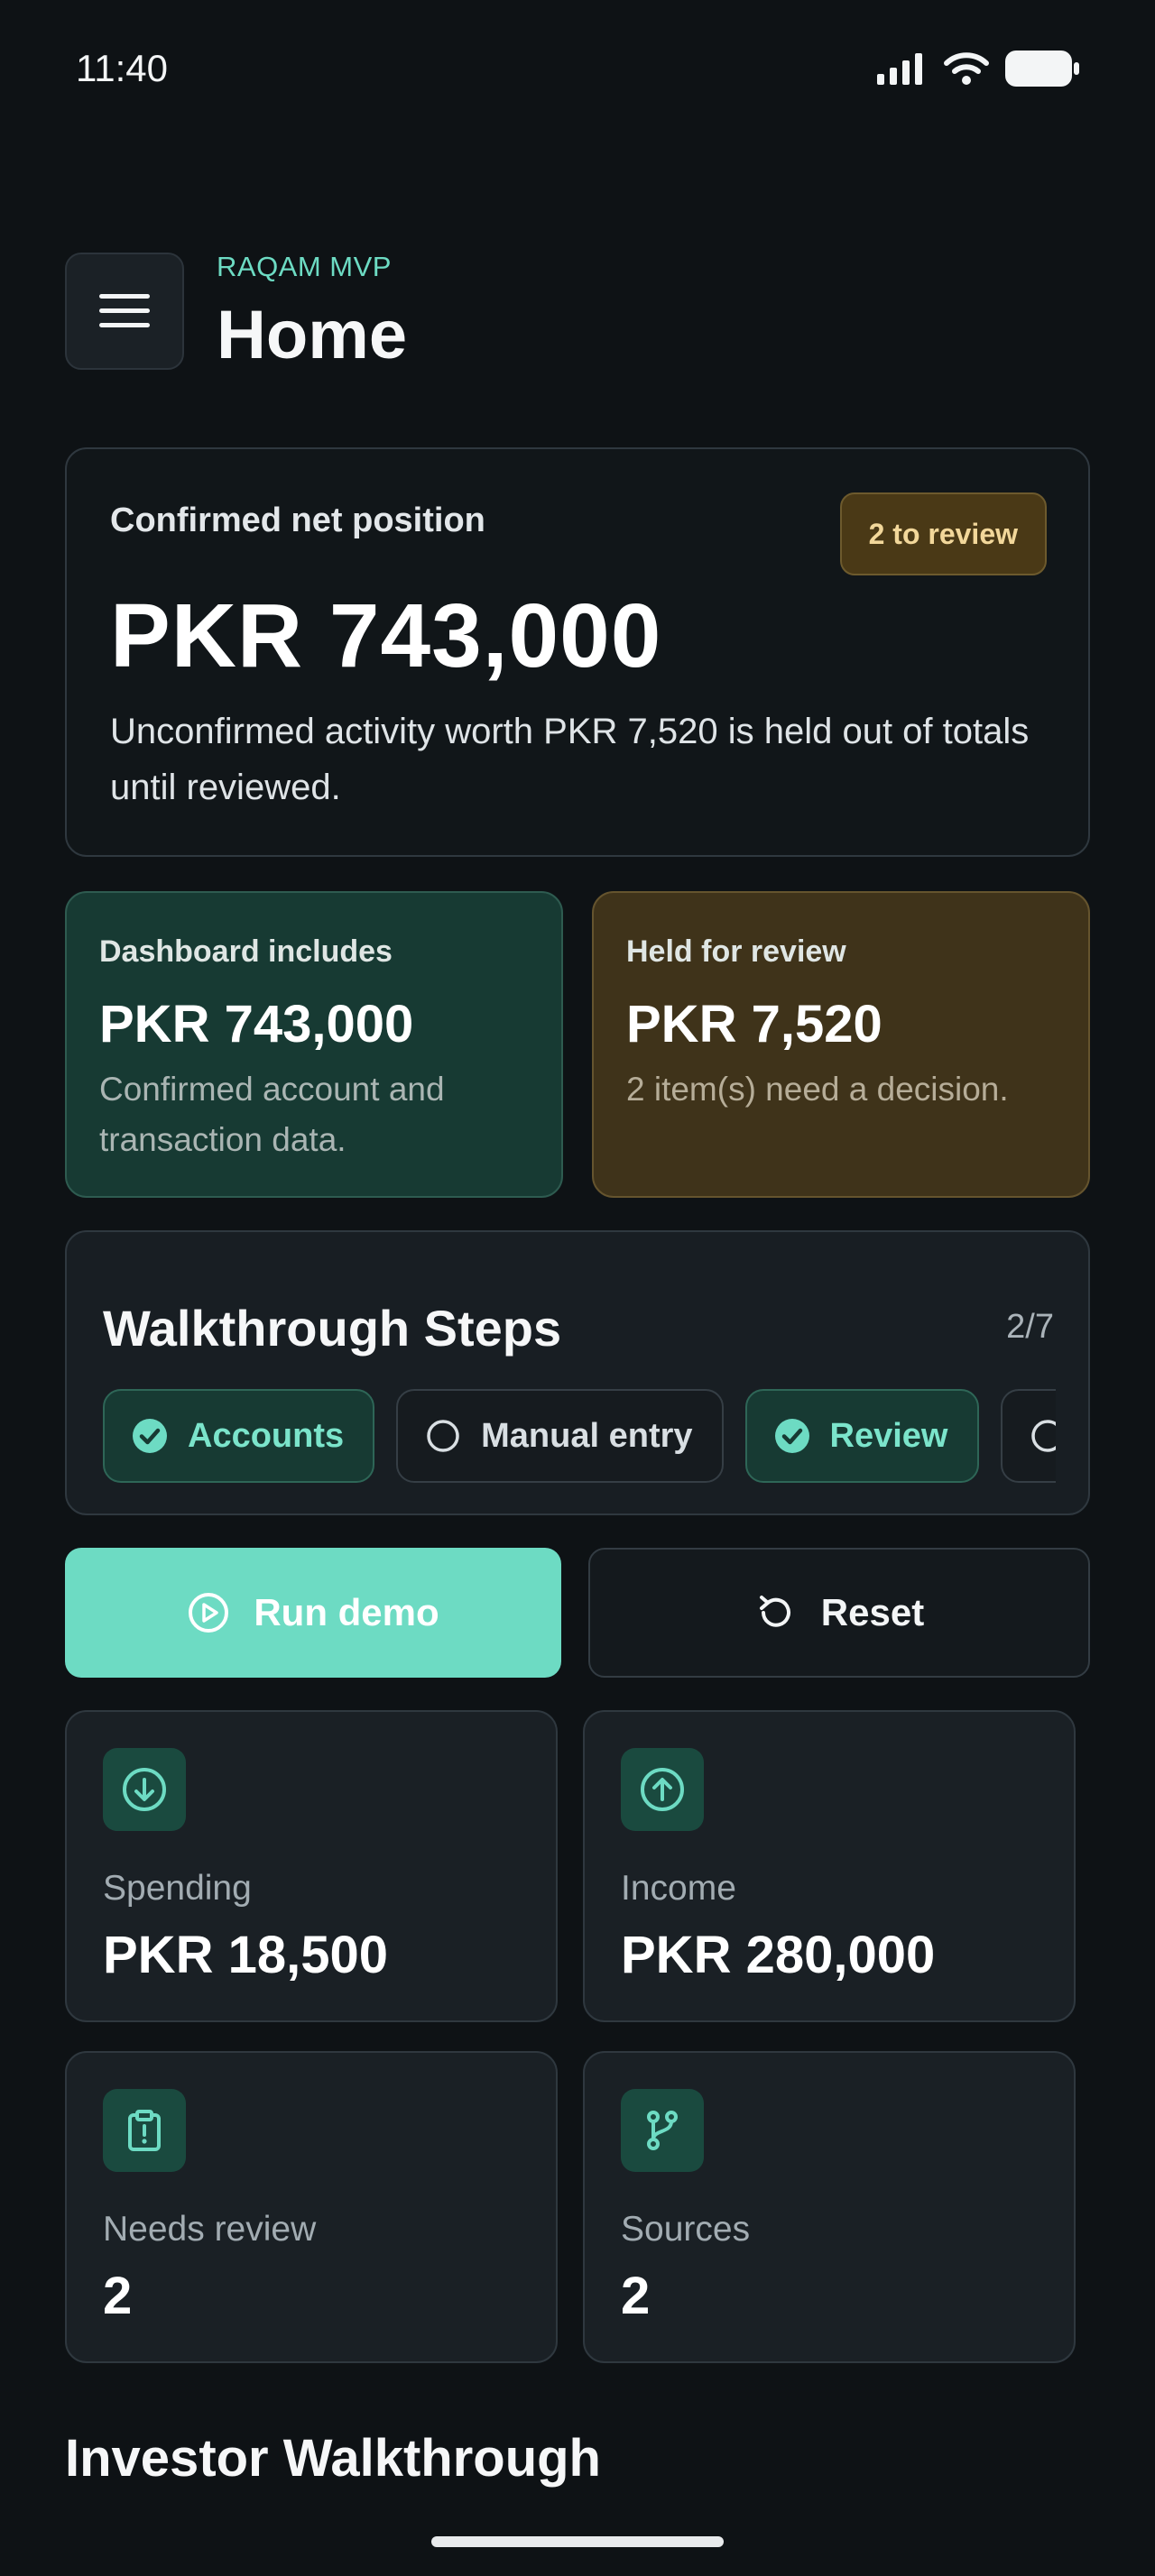  I want to click on reset-button: Reset, so click(839, 1613).